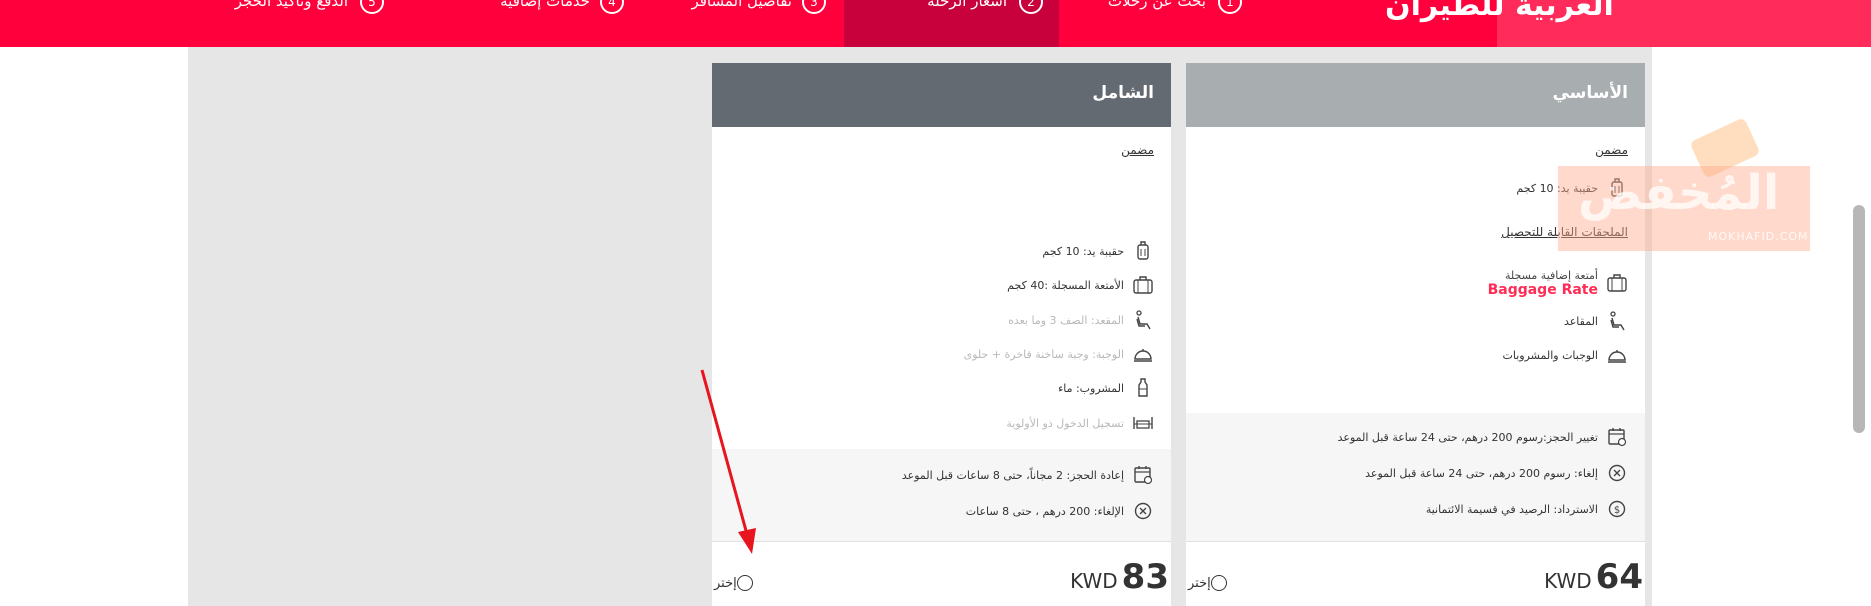 The image size is (1871, 606). I want to click on benefit-label: المقعد: الصف 3 وما بعده, so click(1066, 320).